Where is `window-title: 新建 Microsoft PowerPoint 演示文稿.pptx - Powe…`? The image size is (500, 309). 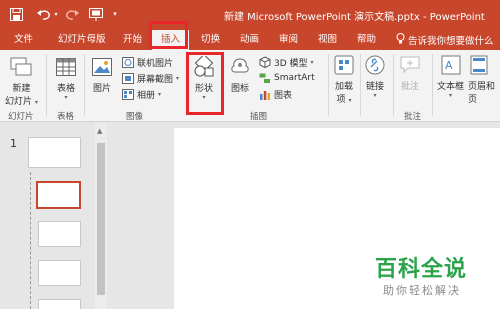
window-title: 新建 Microsoft PowerPoint 演示文稿.pptx - Powe… is located at coordinates (354, 17).